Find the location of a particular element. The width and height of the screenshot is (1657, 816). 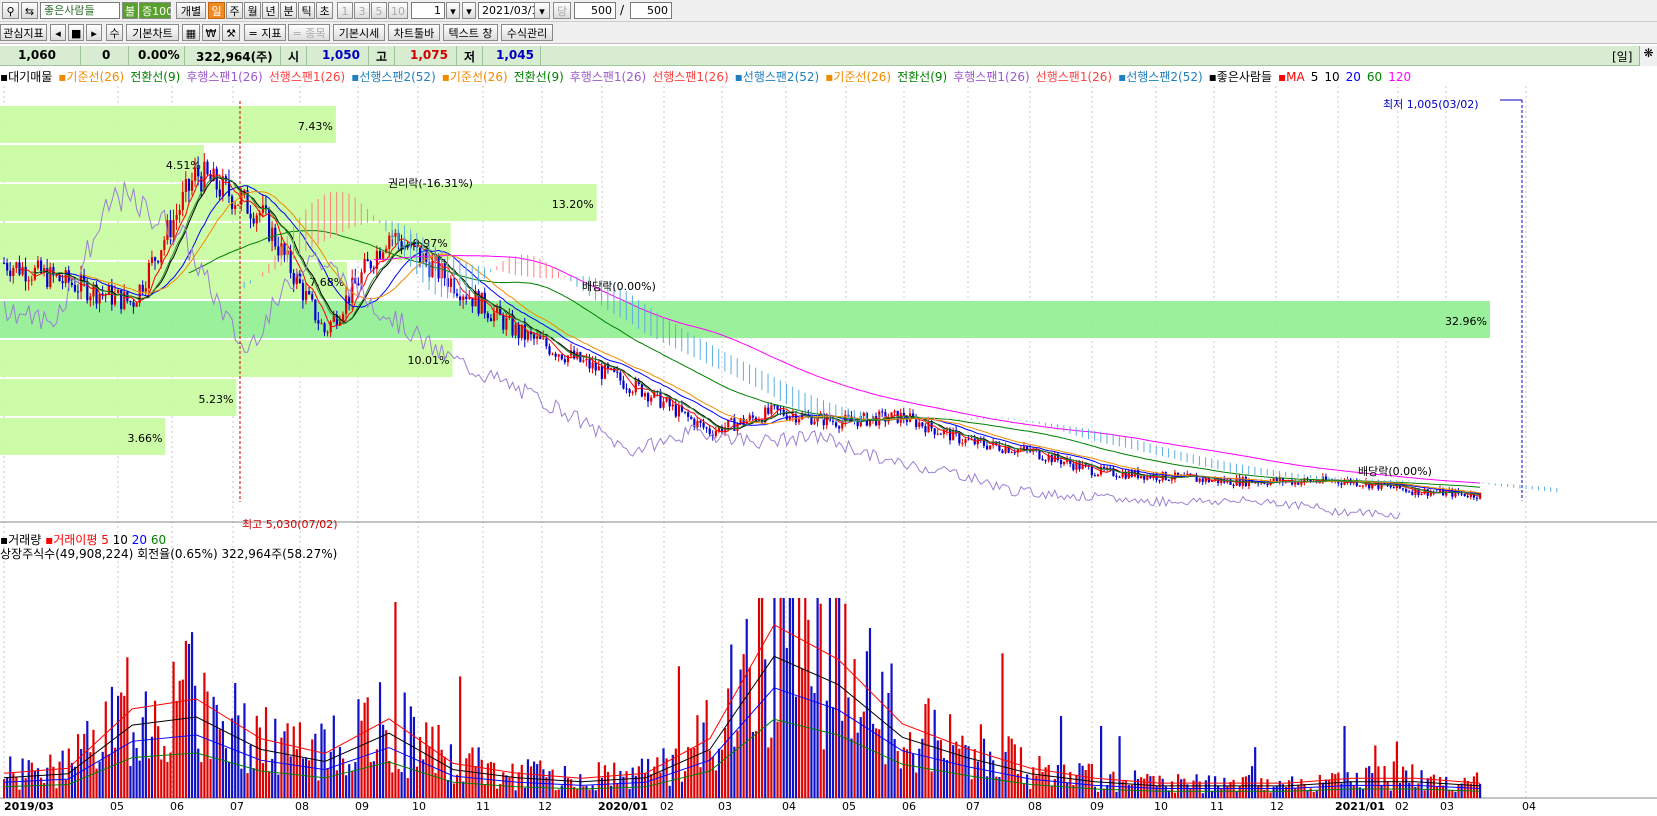

individual-button: 개별 is located at coordinates (191, 10).